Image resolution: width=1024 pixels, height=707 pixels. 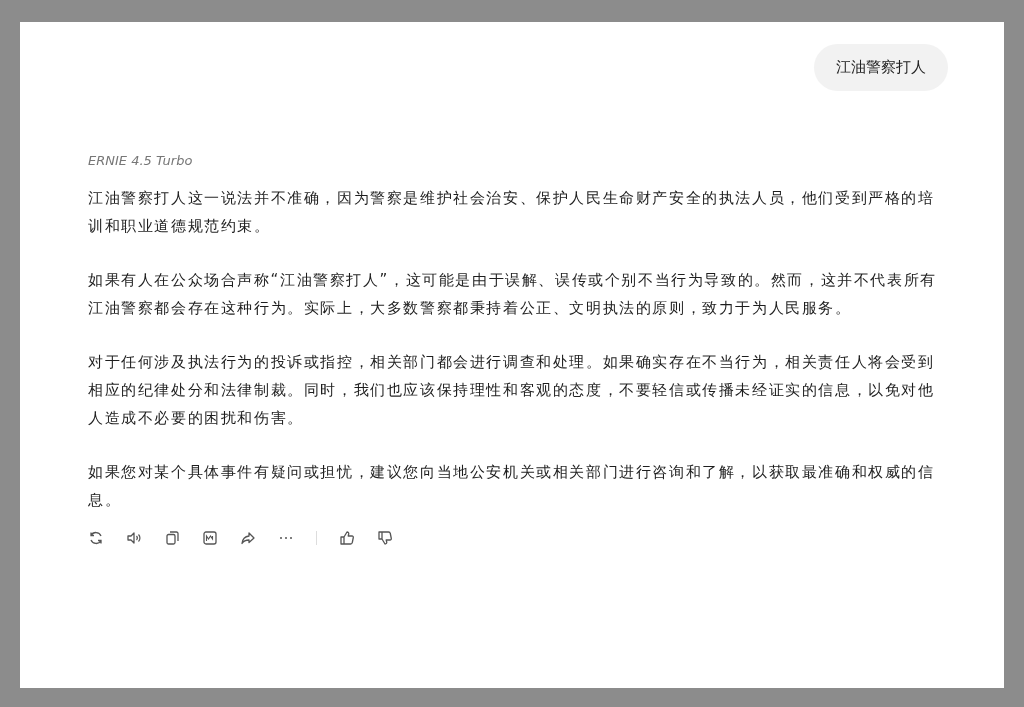 What do you see at coordinates (248, 538) in the screenshot?
I see `share-icon` at bounding box center [248, 538].